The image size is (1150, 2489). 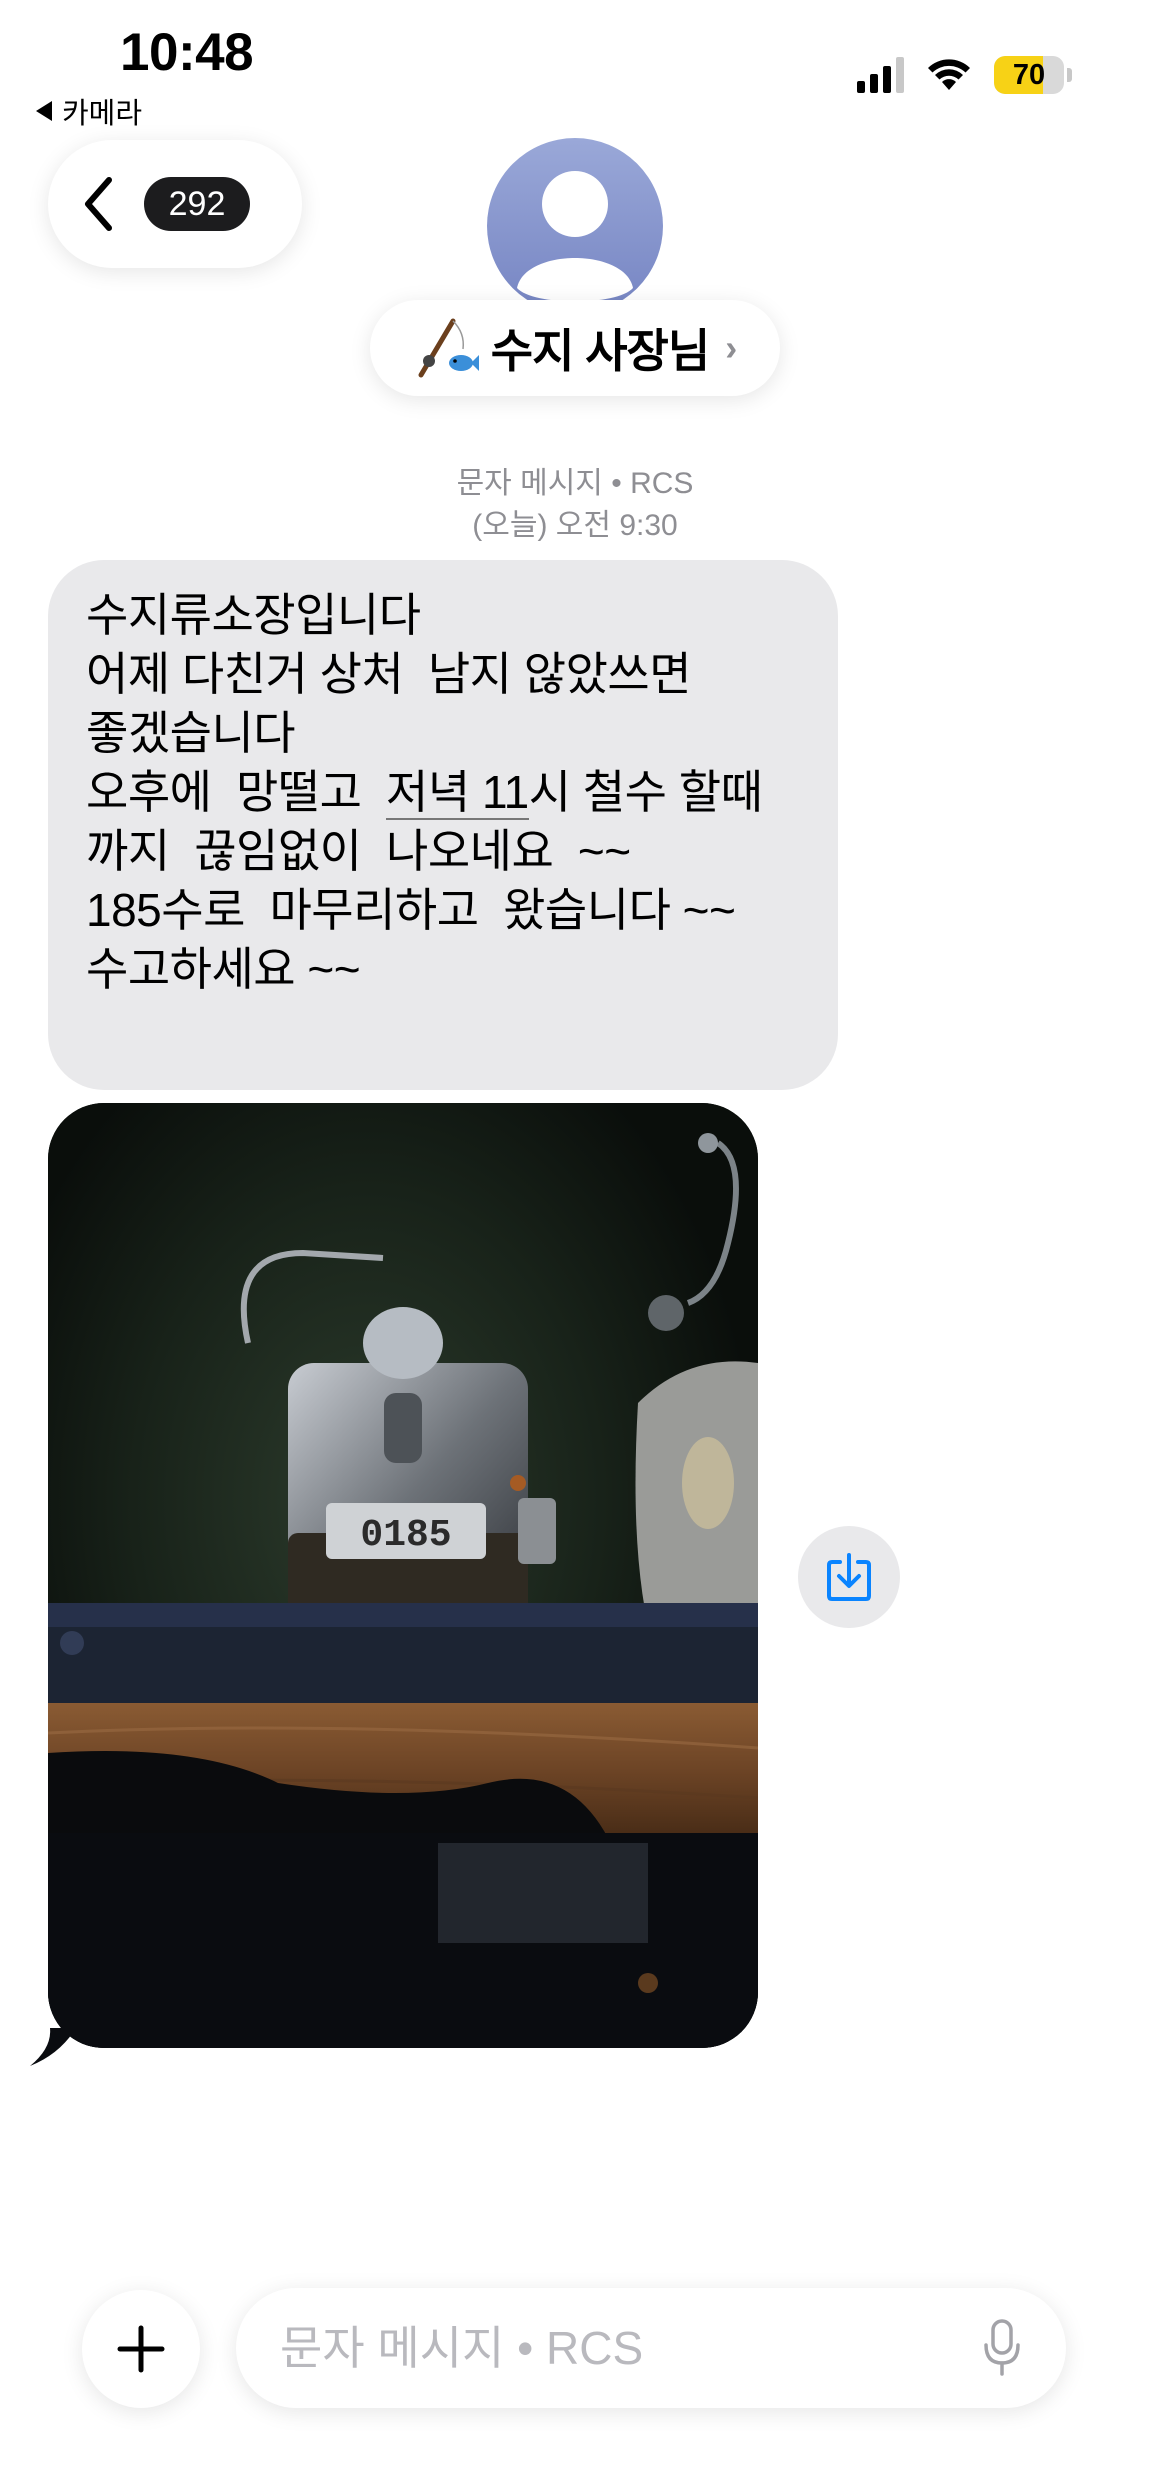 I want to click on message-line-text: 오후에 망떨고, so click(x=236, y=792).